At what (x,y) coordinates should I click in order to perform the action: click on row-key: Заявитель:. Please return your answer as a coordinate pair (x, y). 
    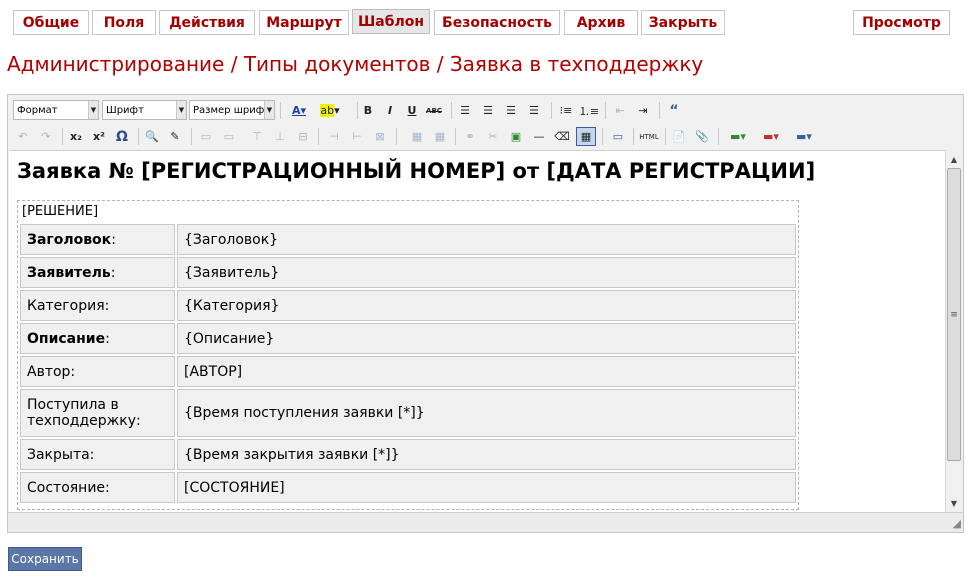
    Looking at the image, I should click on (97, 272).